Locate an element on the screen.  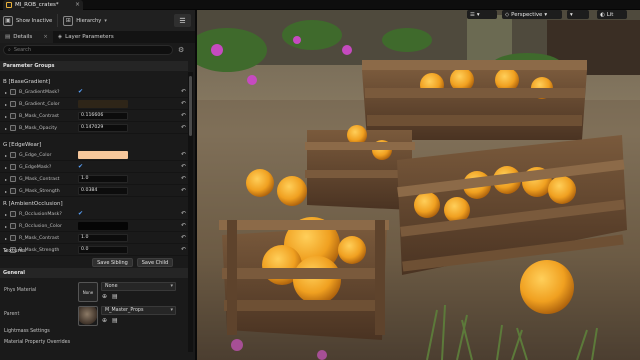
viewport-options-button: ☰ ▾ is located at coordinates (482, 14).